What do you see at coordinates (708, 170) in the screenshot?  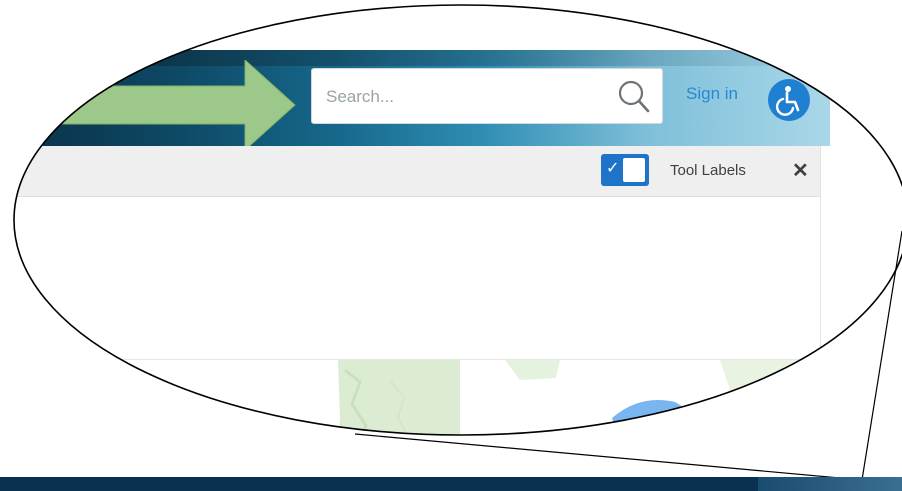 I see `tool-labels-label: Tool Labels` at bounding box center [708, 170].